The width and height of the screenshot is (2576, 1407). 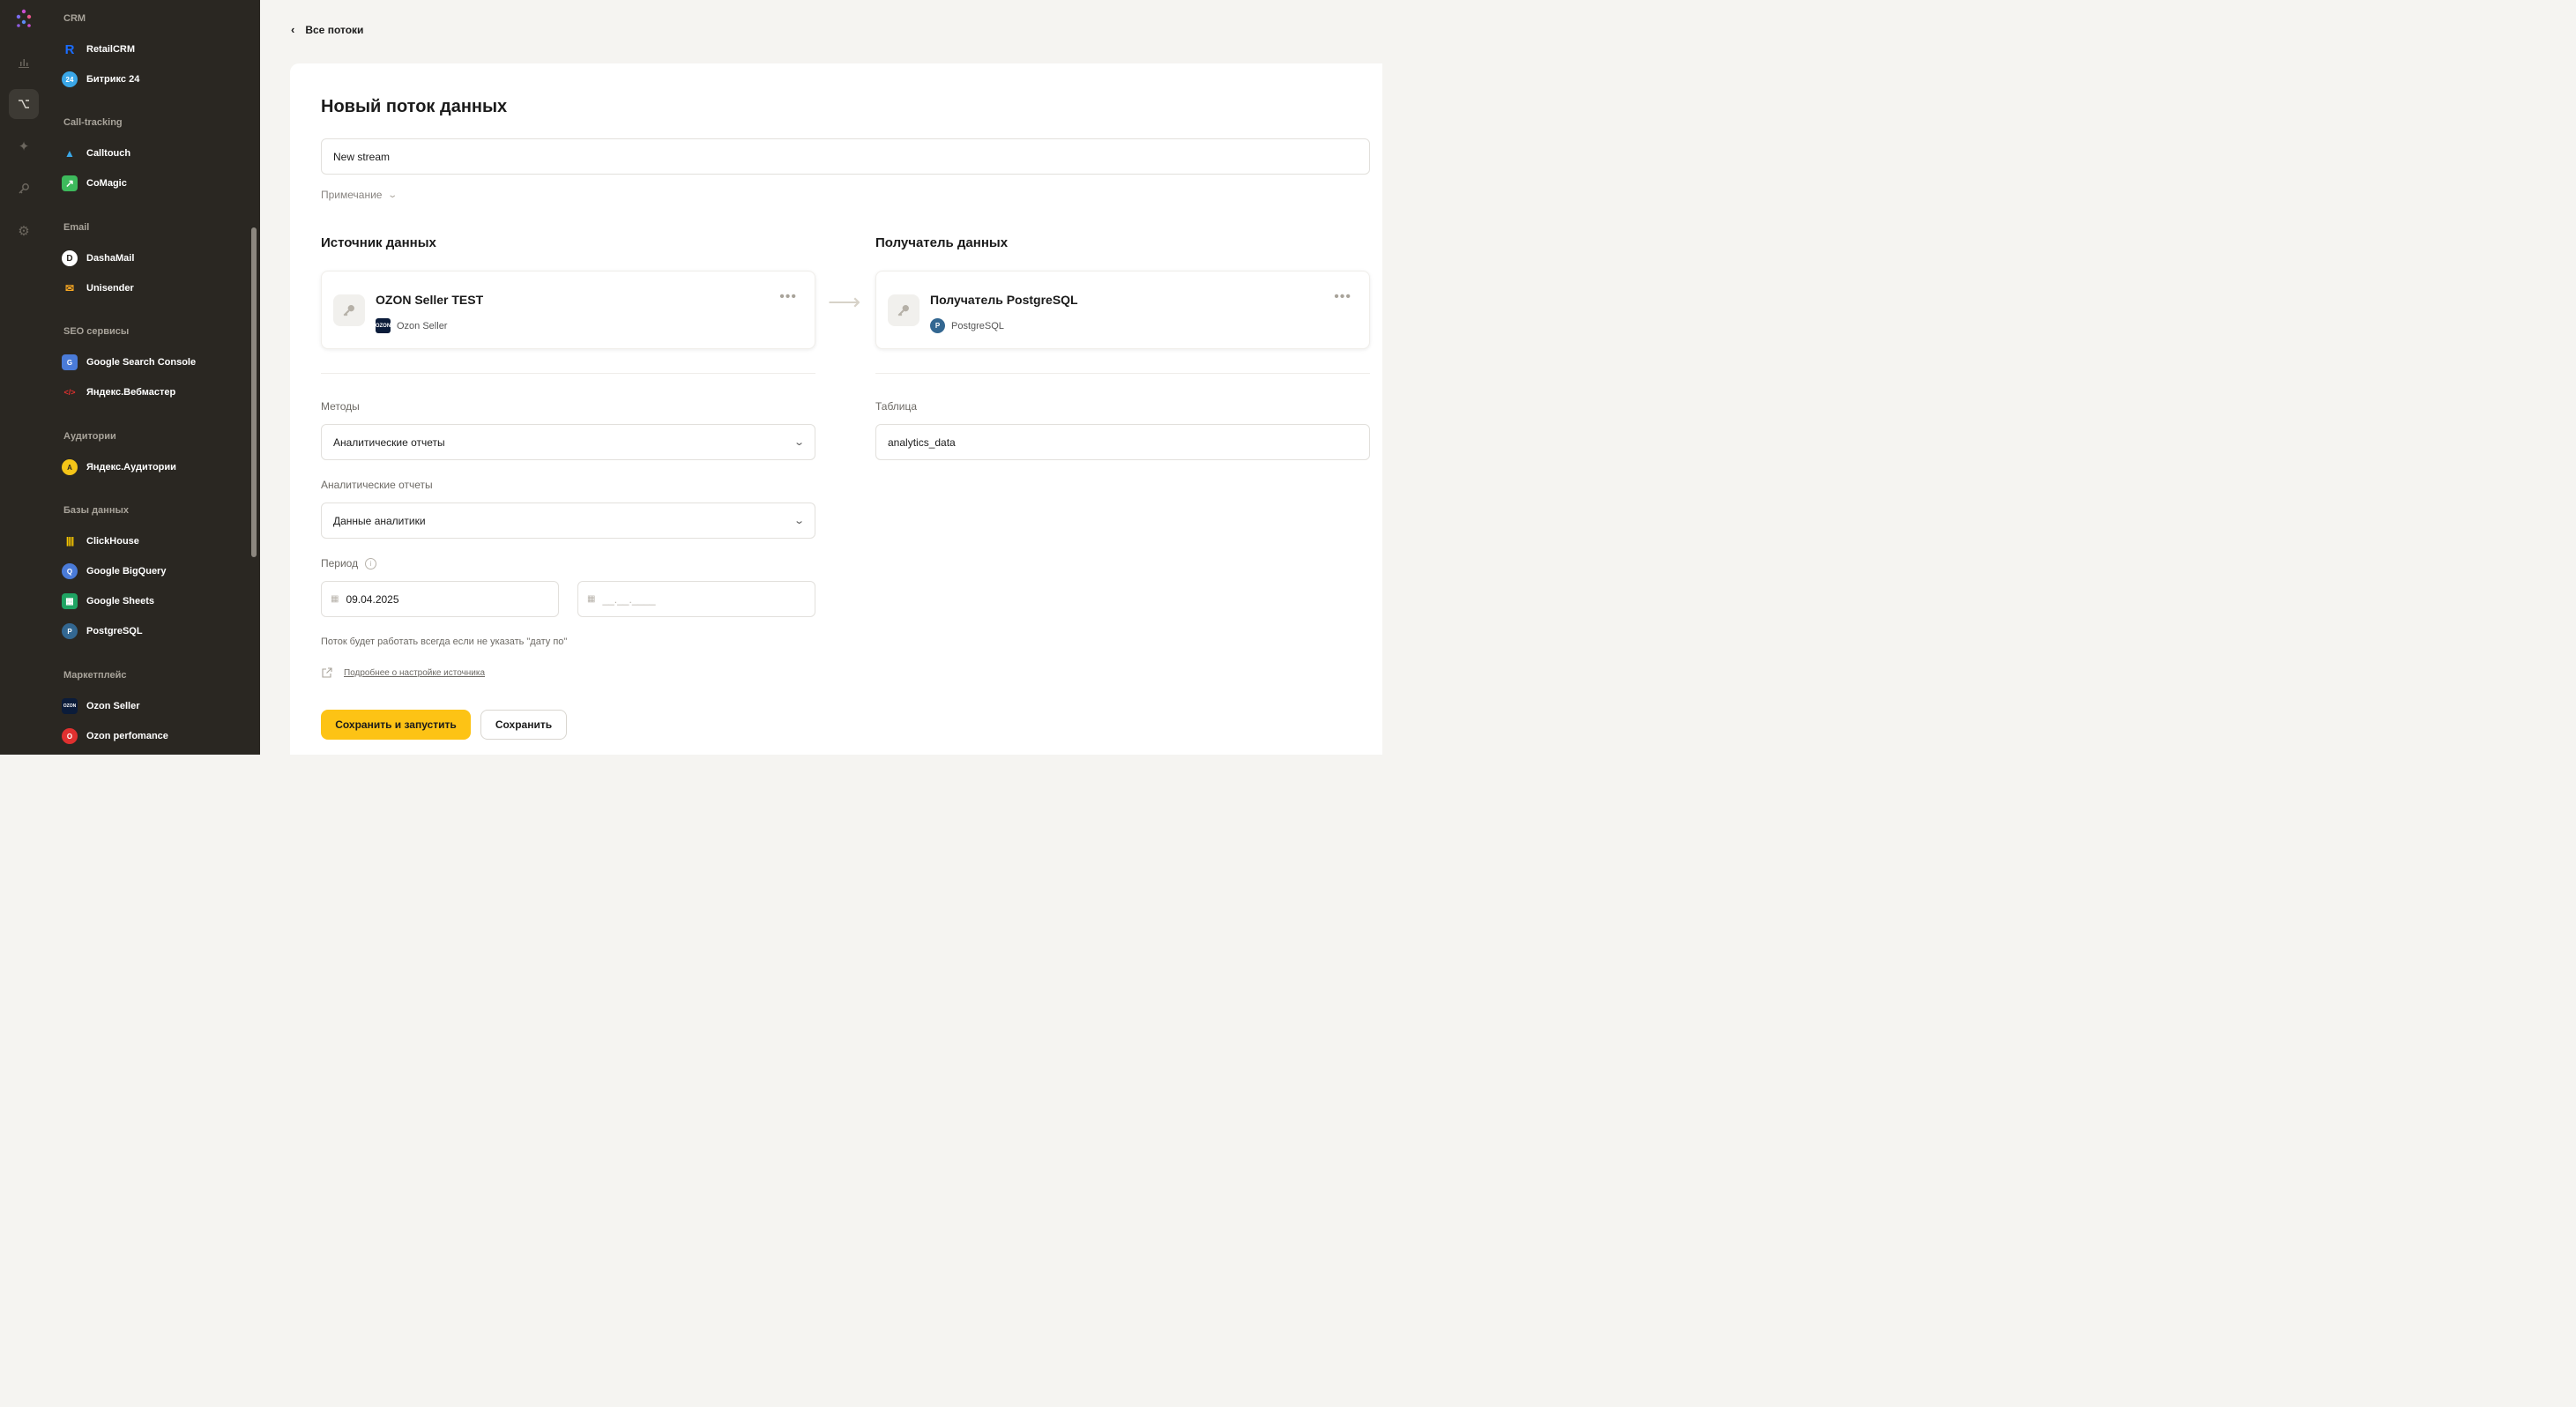 I want to click on icon-rail: ✦ ⚙, so click(x=24, y=377).